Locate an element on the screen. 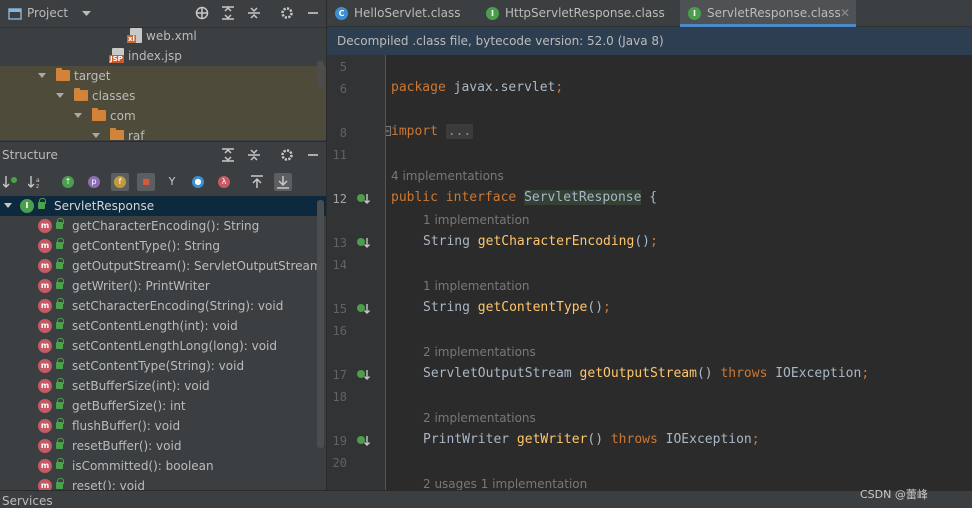  jsp-file-icon: JSP is located at coordinates (116, 55).